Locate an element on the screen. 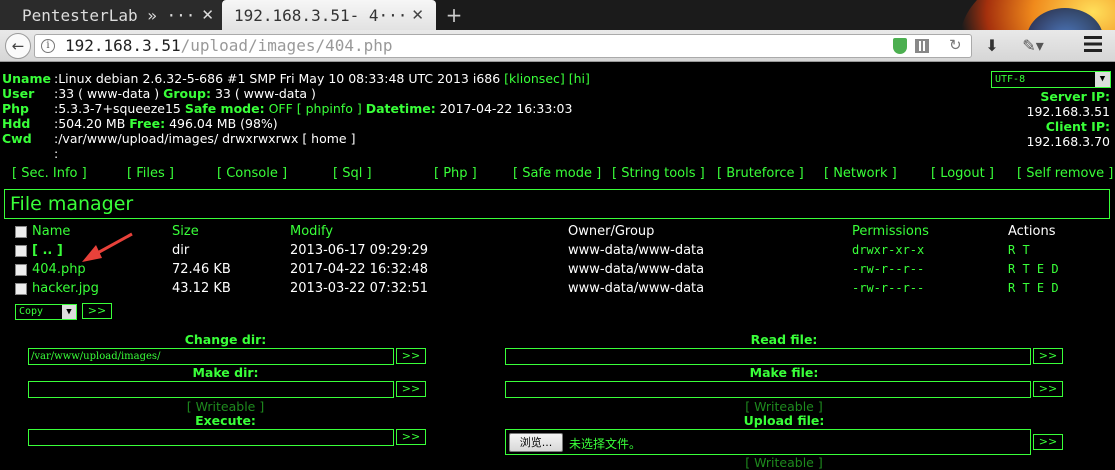  url-bar: i 192.168.3.51/upload/images/404.php ↻ is located at coordinates (503, 46).